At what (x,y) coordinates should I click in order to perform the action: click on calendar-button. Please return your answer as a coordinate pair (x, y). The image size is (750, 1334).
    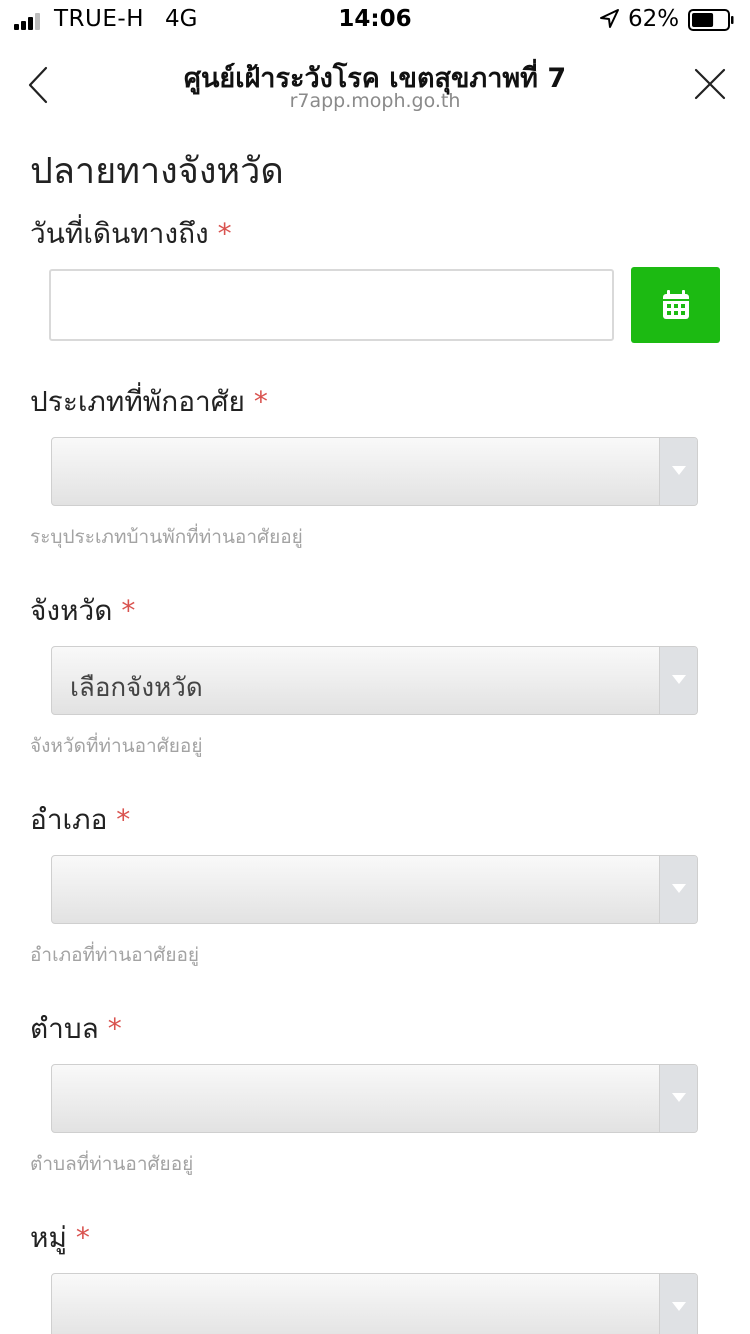
    Looking at the image, I should click on (675, 305).